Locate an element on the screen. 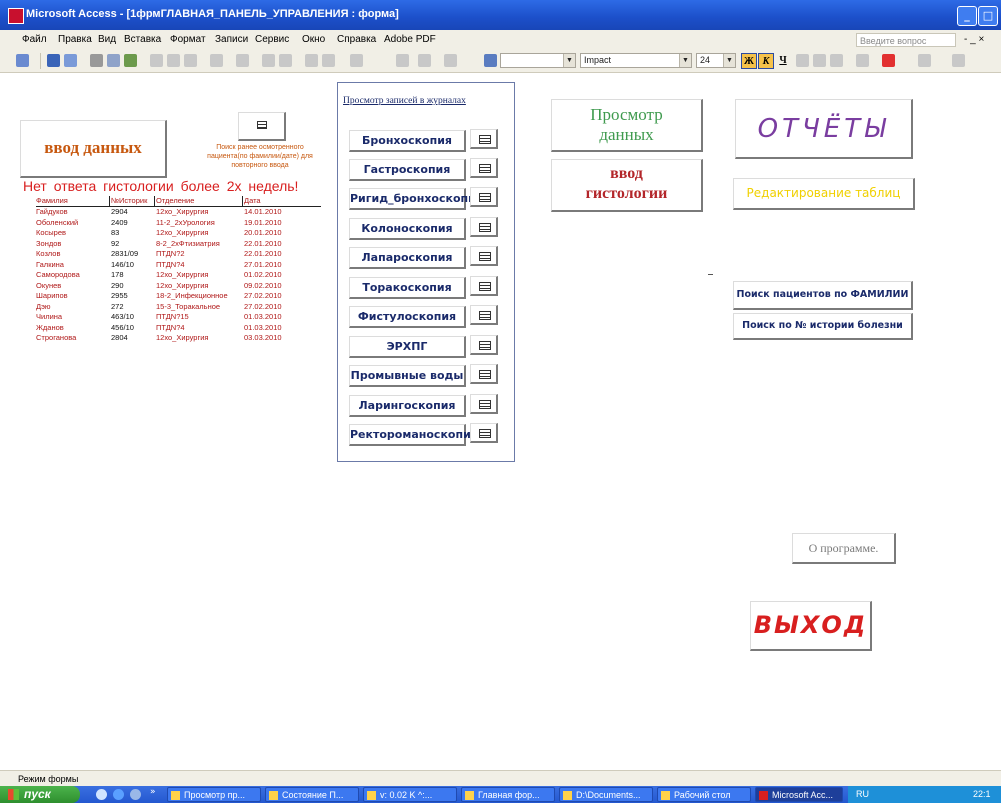 The width and height of the screenshot is (1001, 803). col-date: Дата is located at coordinates (252, 200).